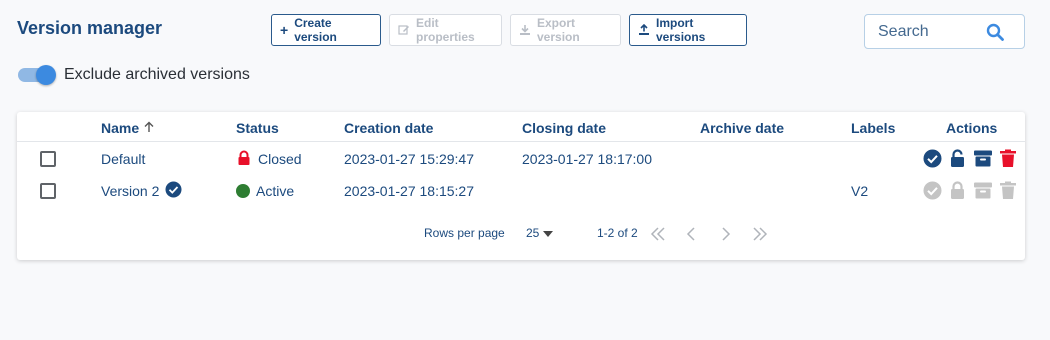  What do you see at coordinates (123, 159) in the screenshot?
I see `version-name: Default` at bounding box center [123, 159].